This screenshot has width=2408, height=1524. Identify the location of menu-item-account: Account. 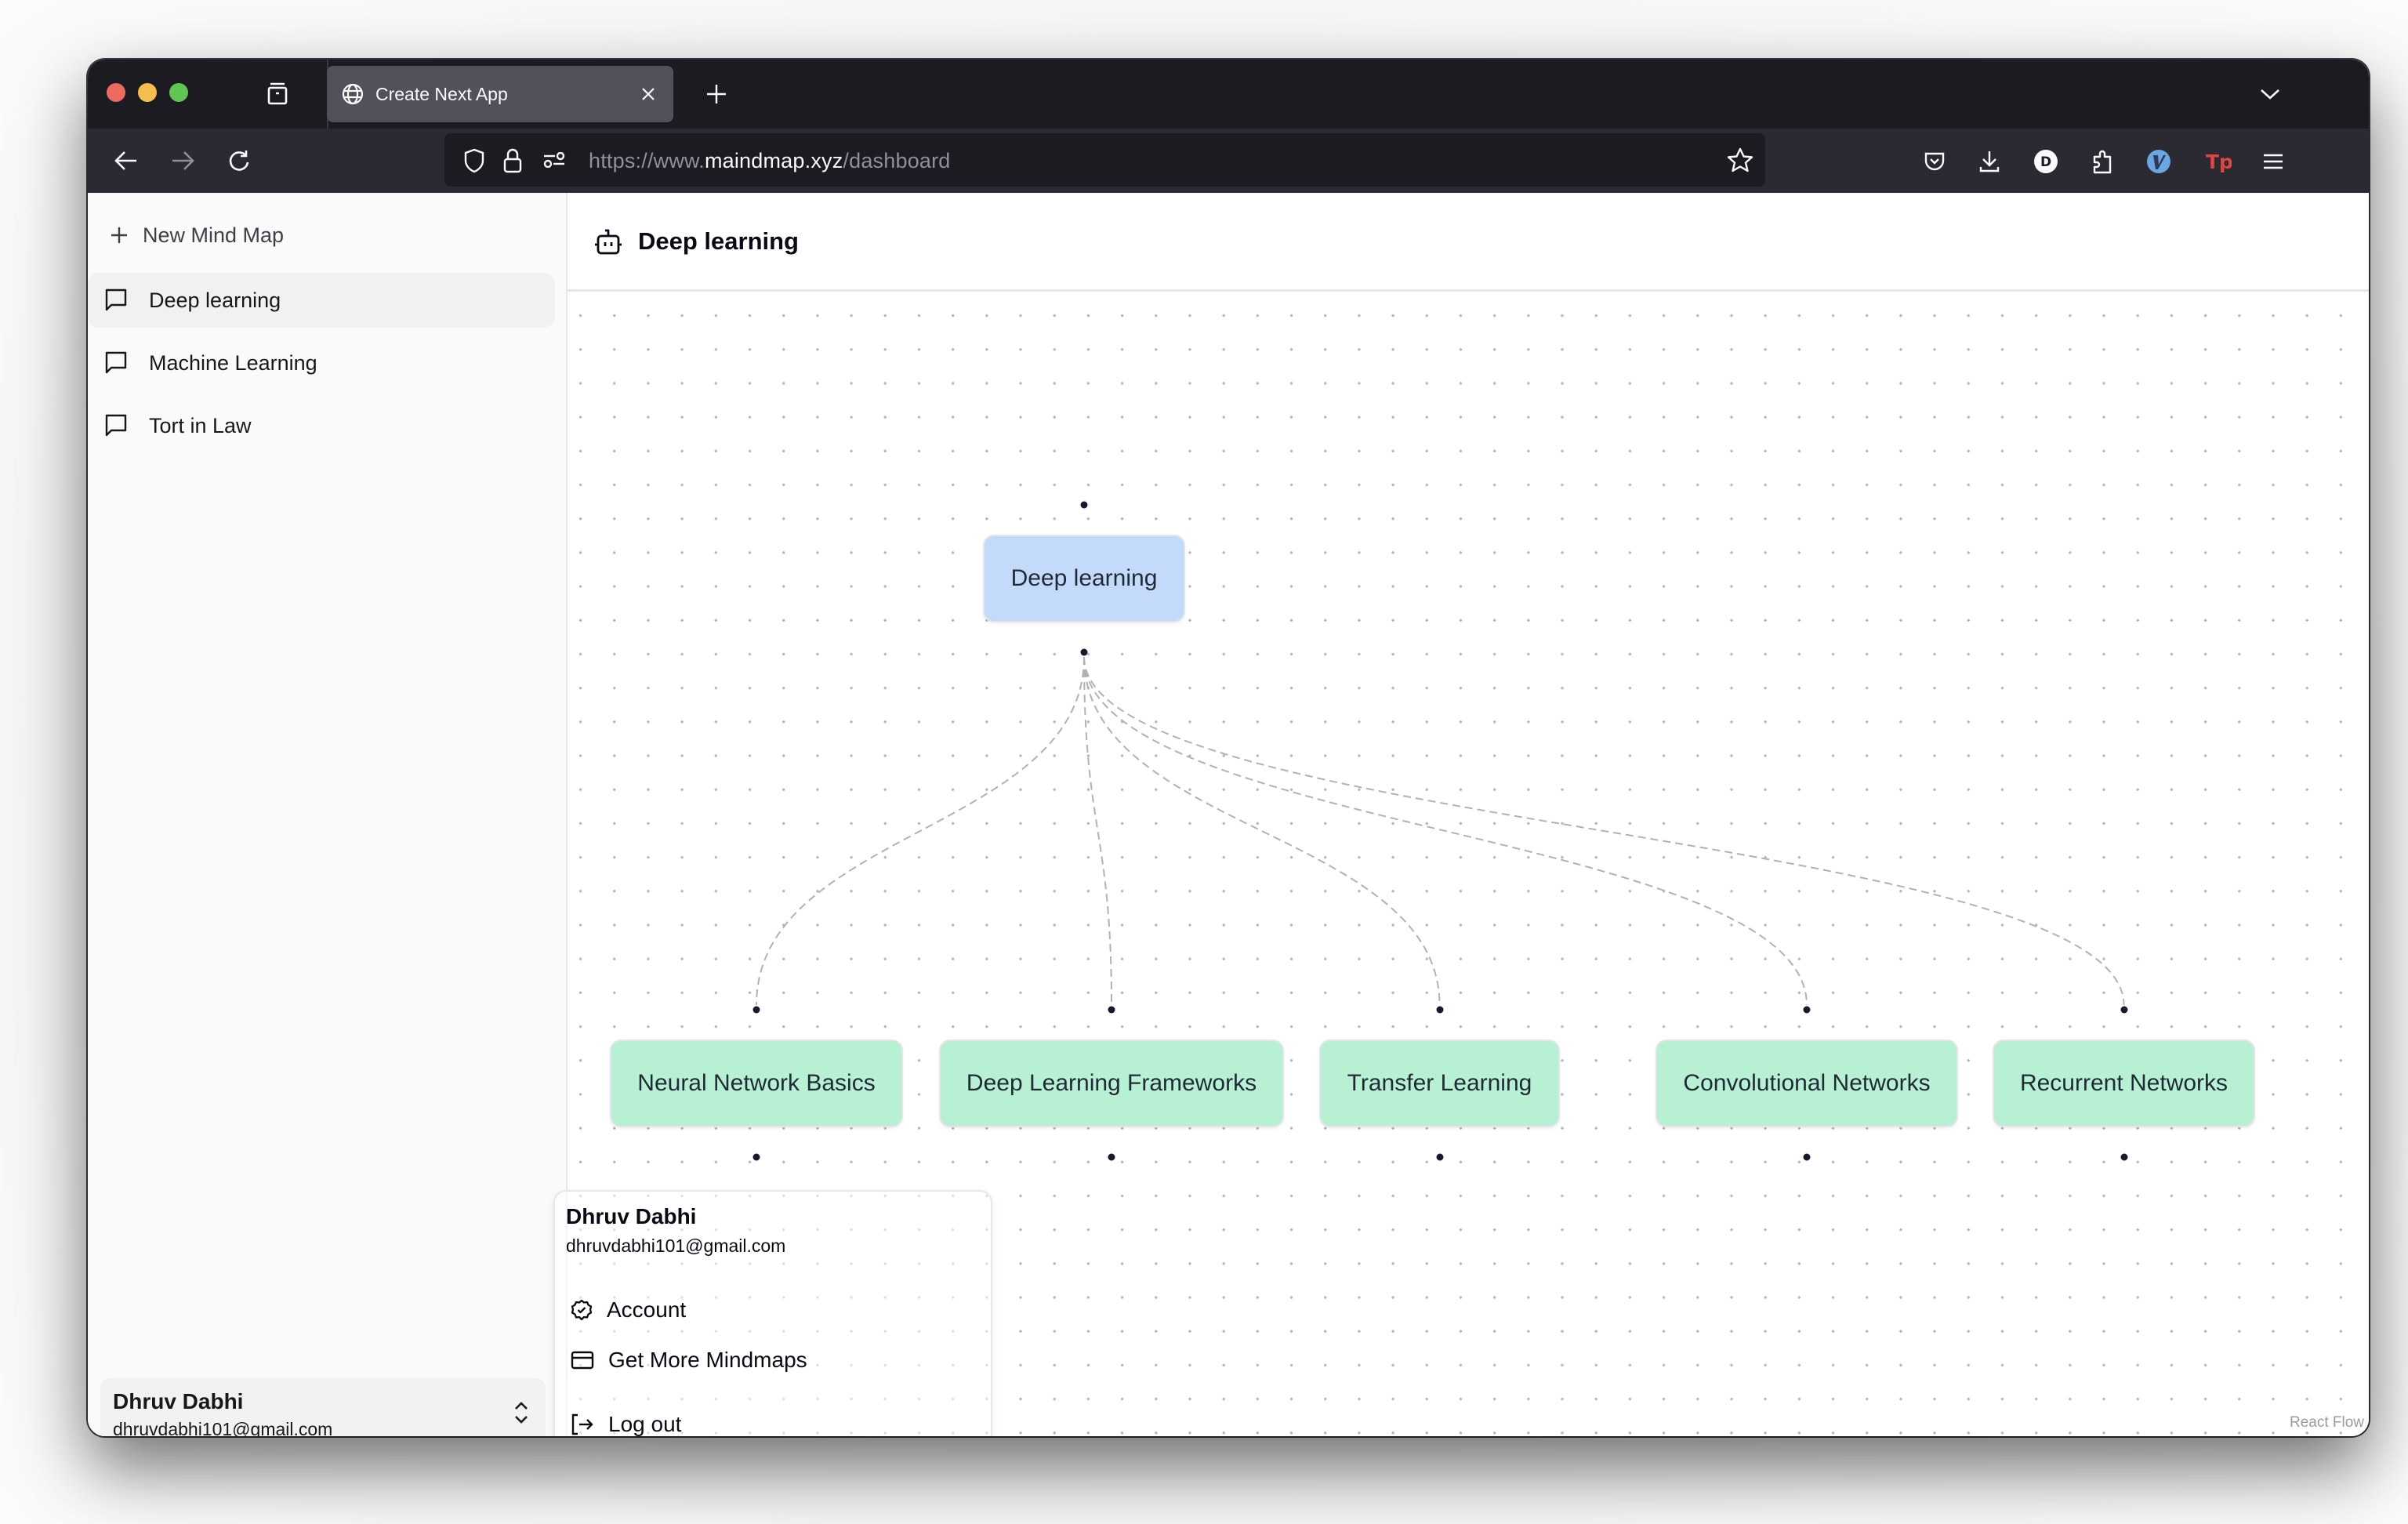
(628, 1310).